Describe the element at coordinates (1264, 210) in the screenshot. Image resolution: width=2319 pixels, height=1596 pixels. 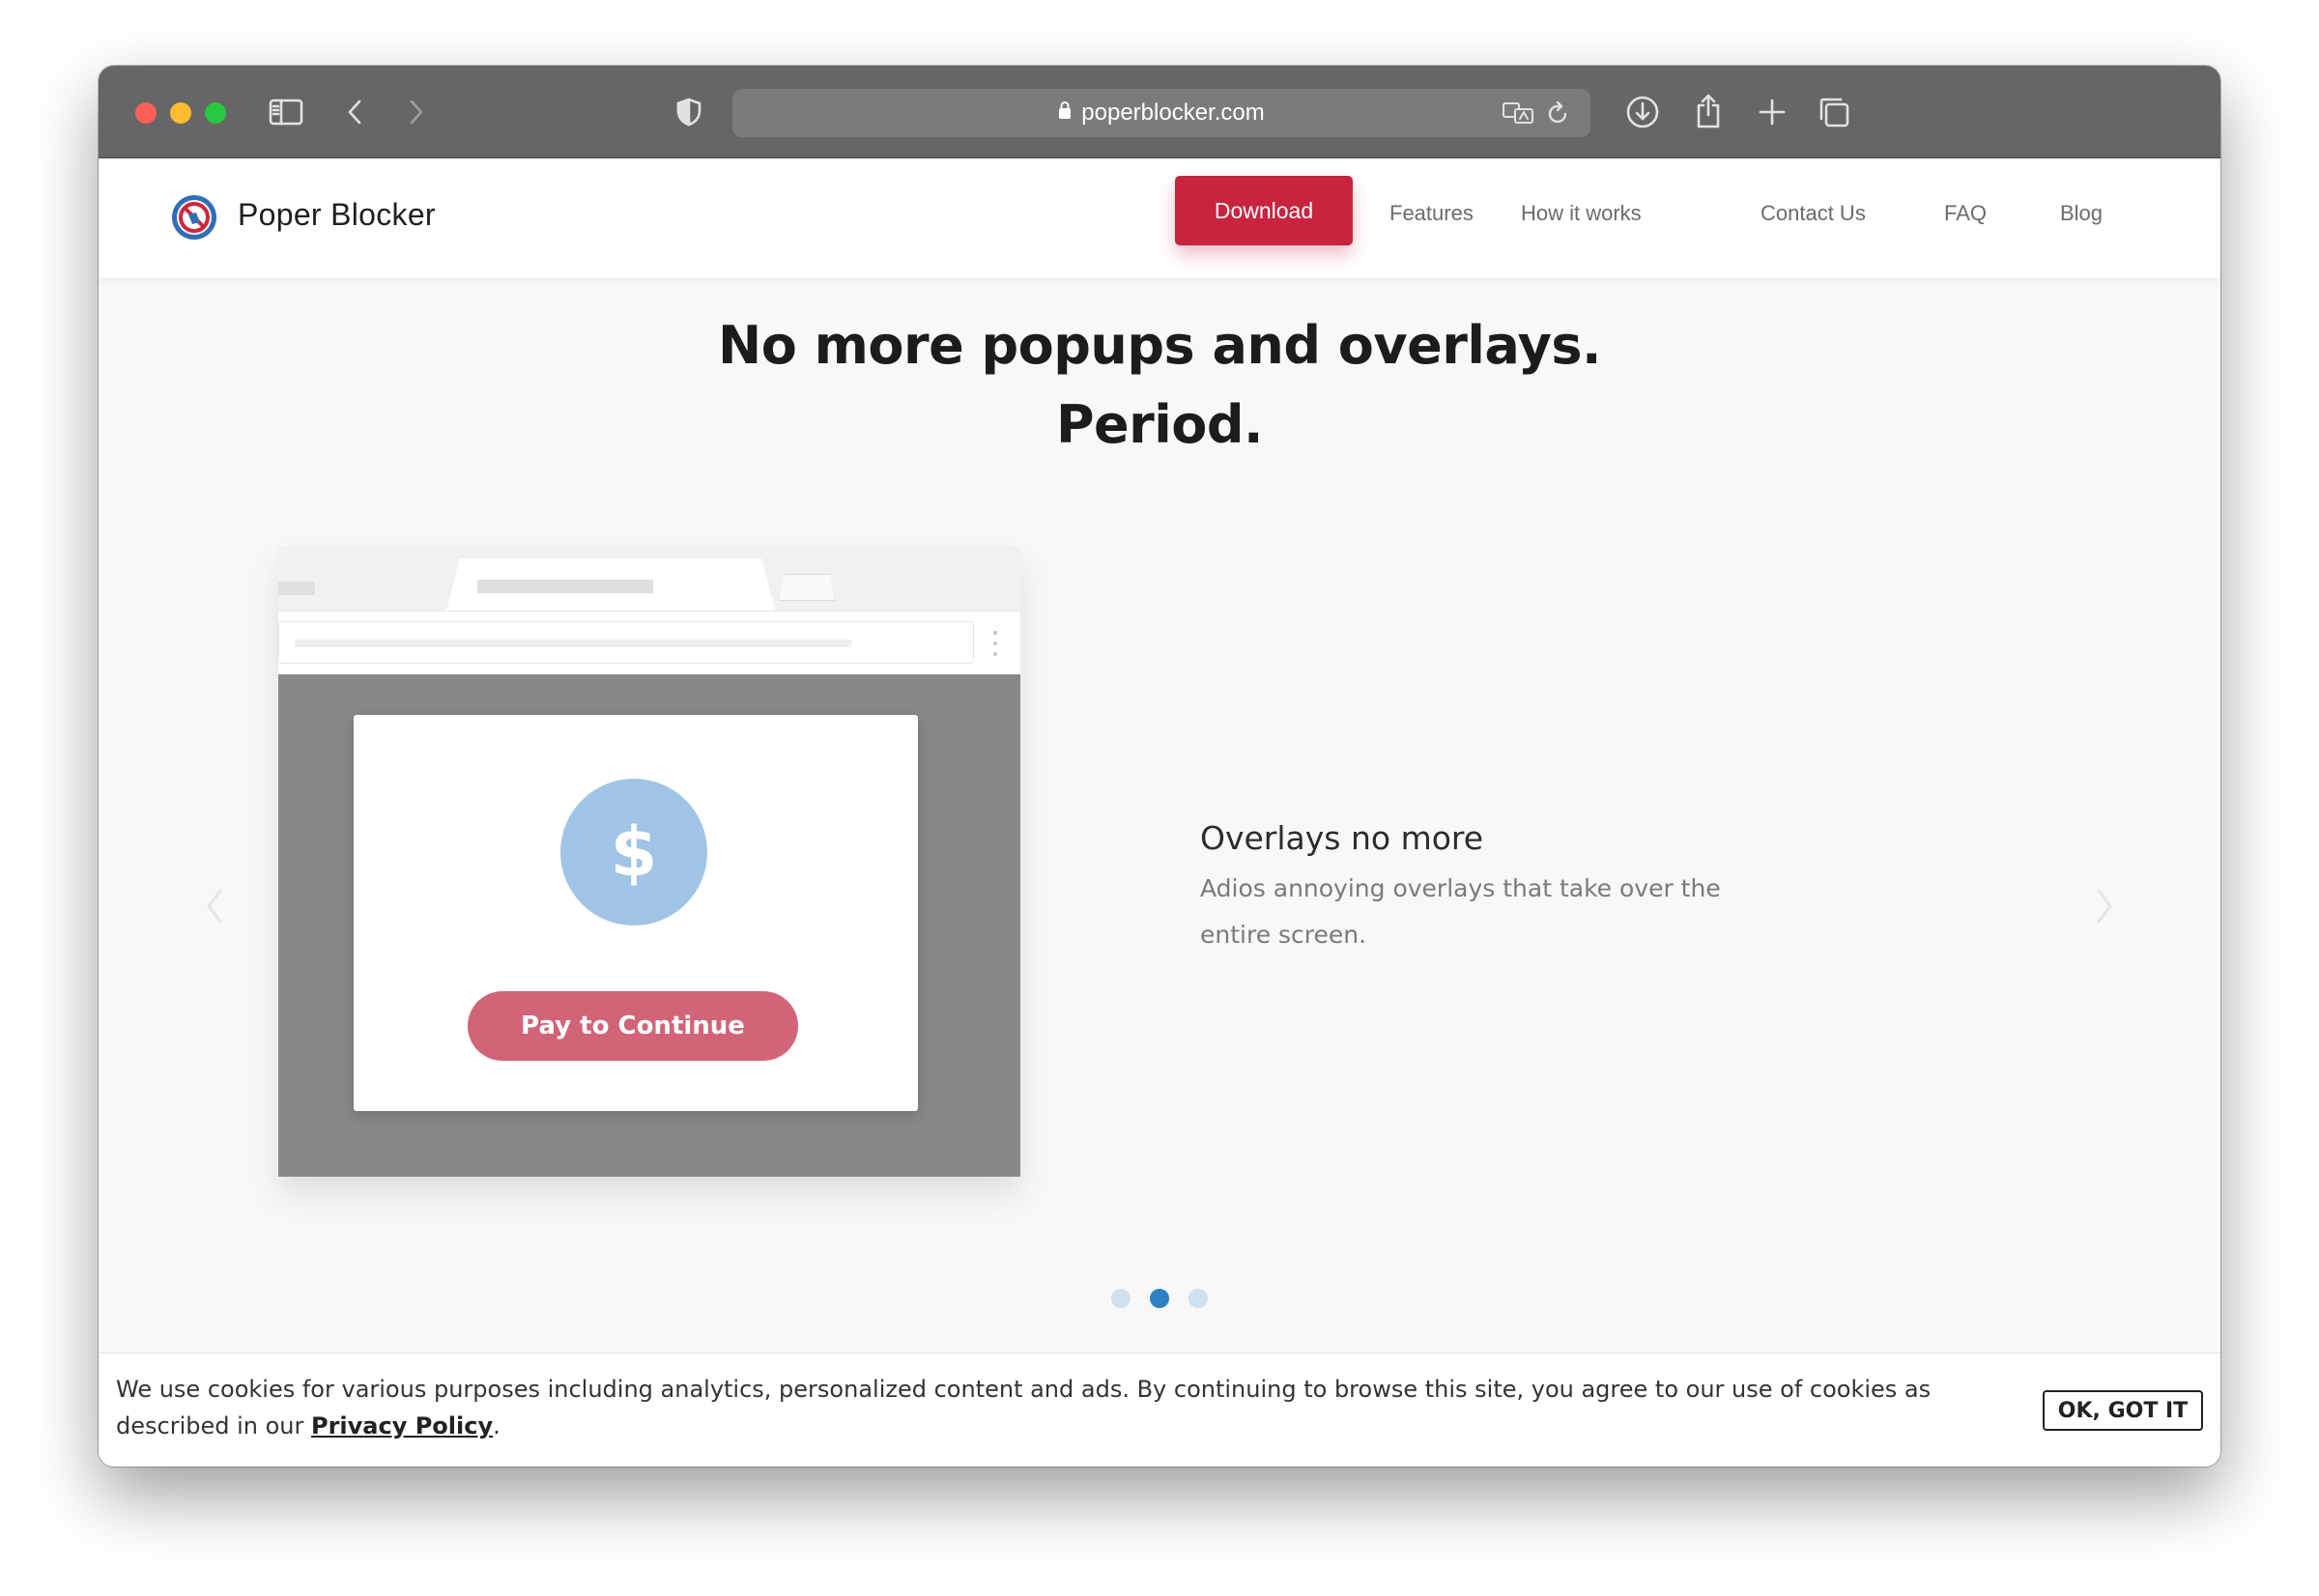
I see `download-button: Download` at that location.